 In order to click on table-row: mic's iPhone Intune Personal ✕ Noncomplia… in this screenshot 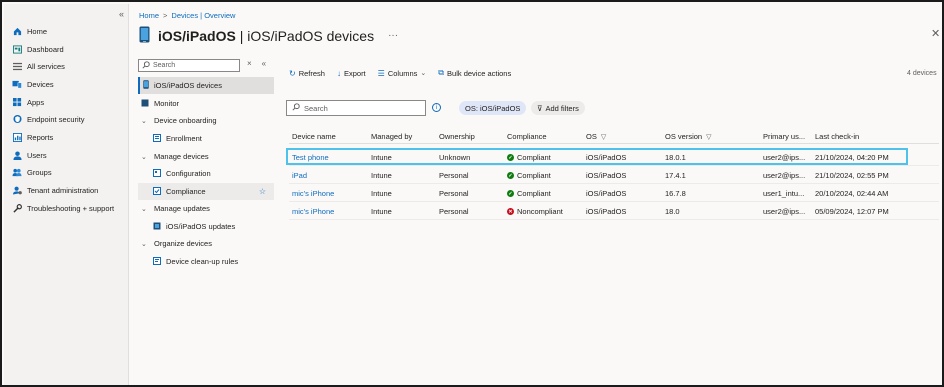, I will do `click(614, 211)`.